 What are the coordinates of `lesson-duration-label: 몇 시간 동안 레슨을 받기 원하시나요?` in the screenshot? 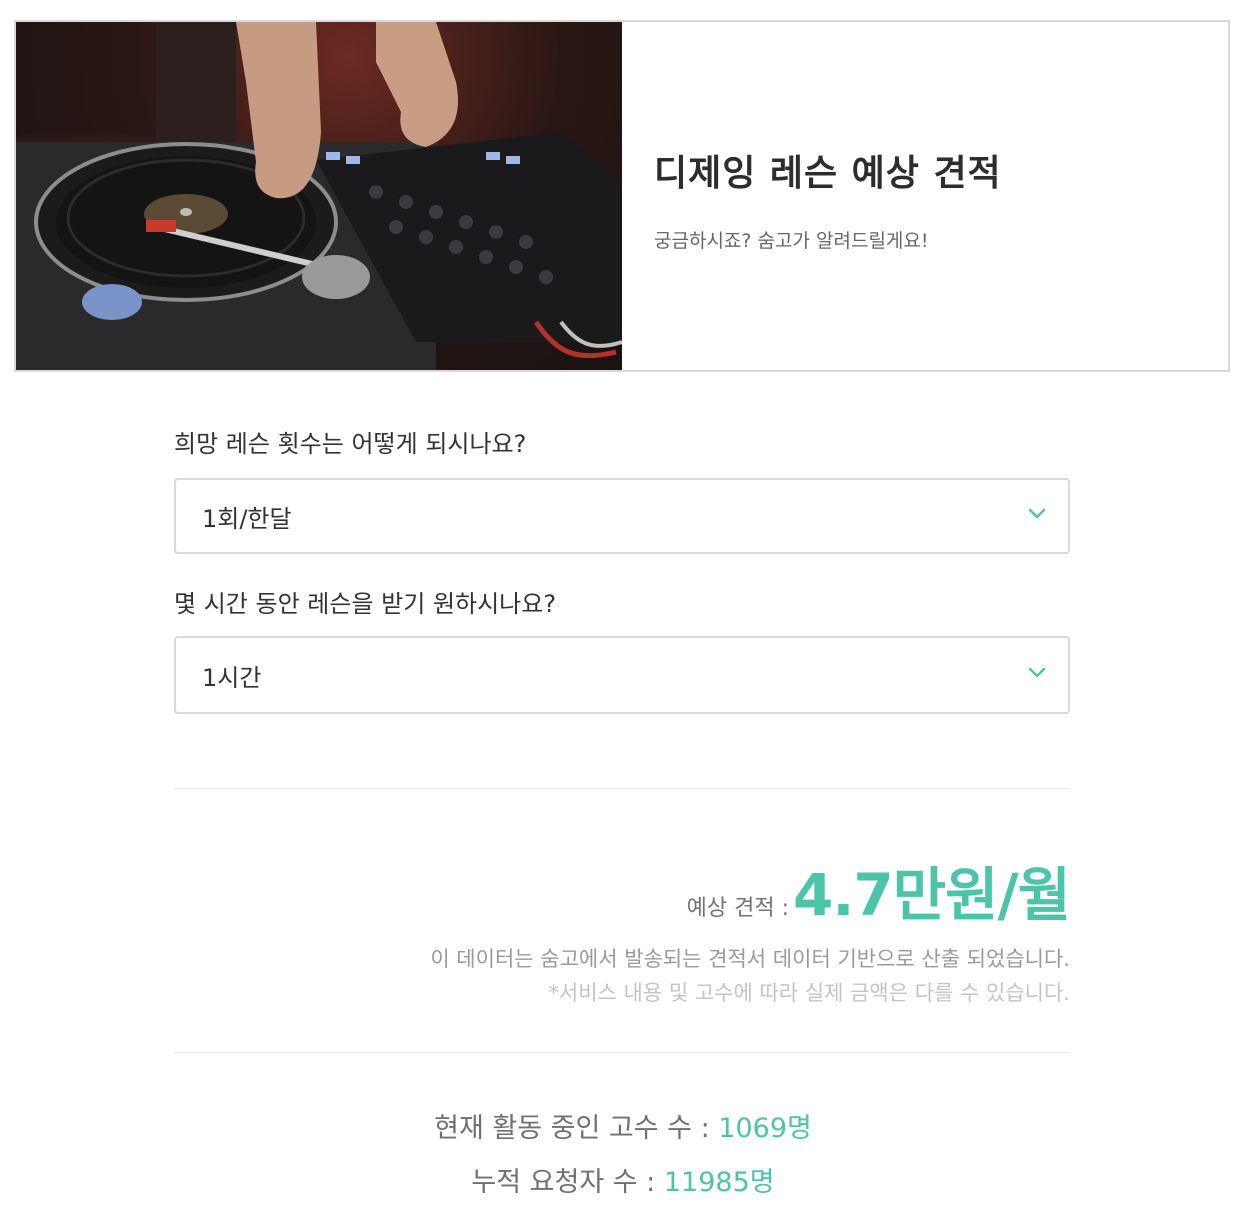 It's located at (365, 604).